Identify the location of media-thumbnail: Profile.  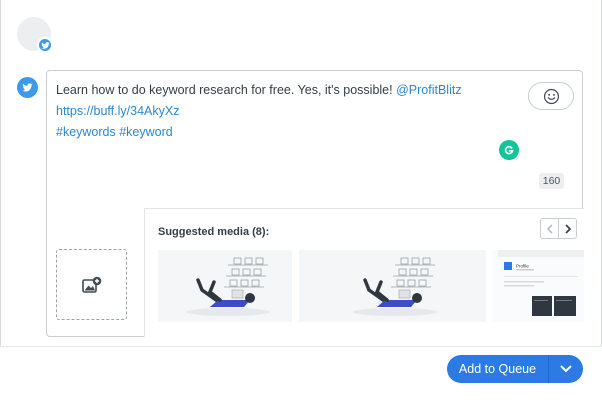
(538, 286).